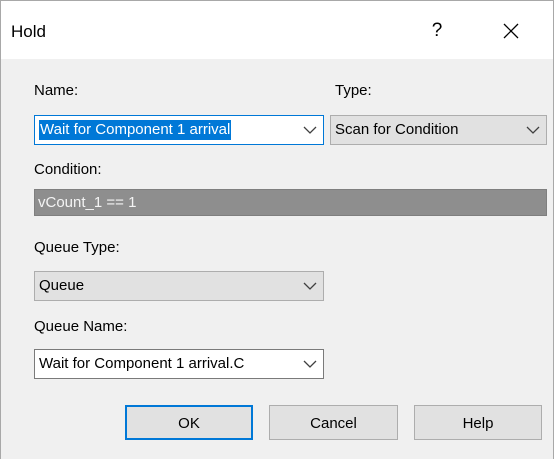  I want to click on type-combobox: Scan for Condition, so click(438, 130).